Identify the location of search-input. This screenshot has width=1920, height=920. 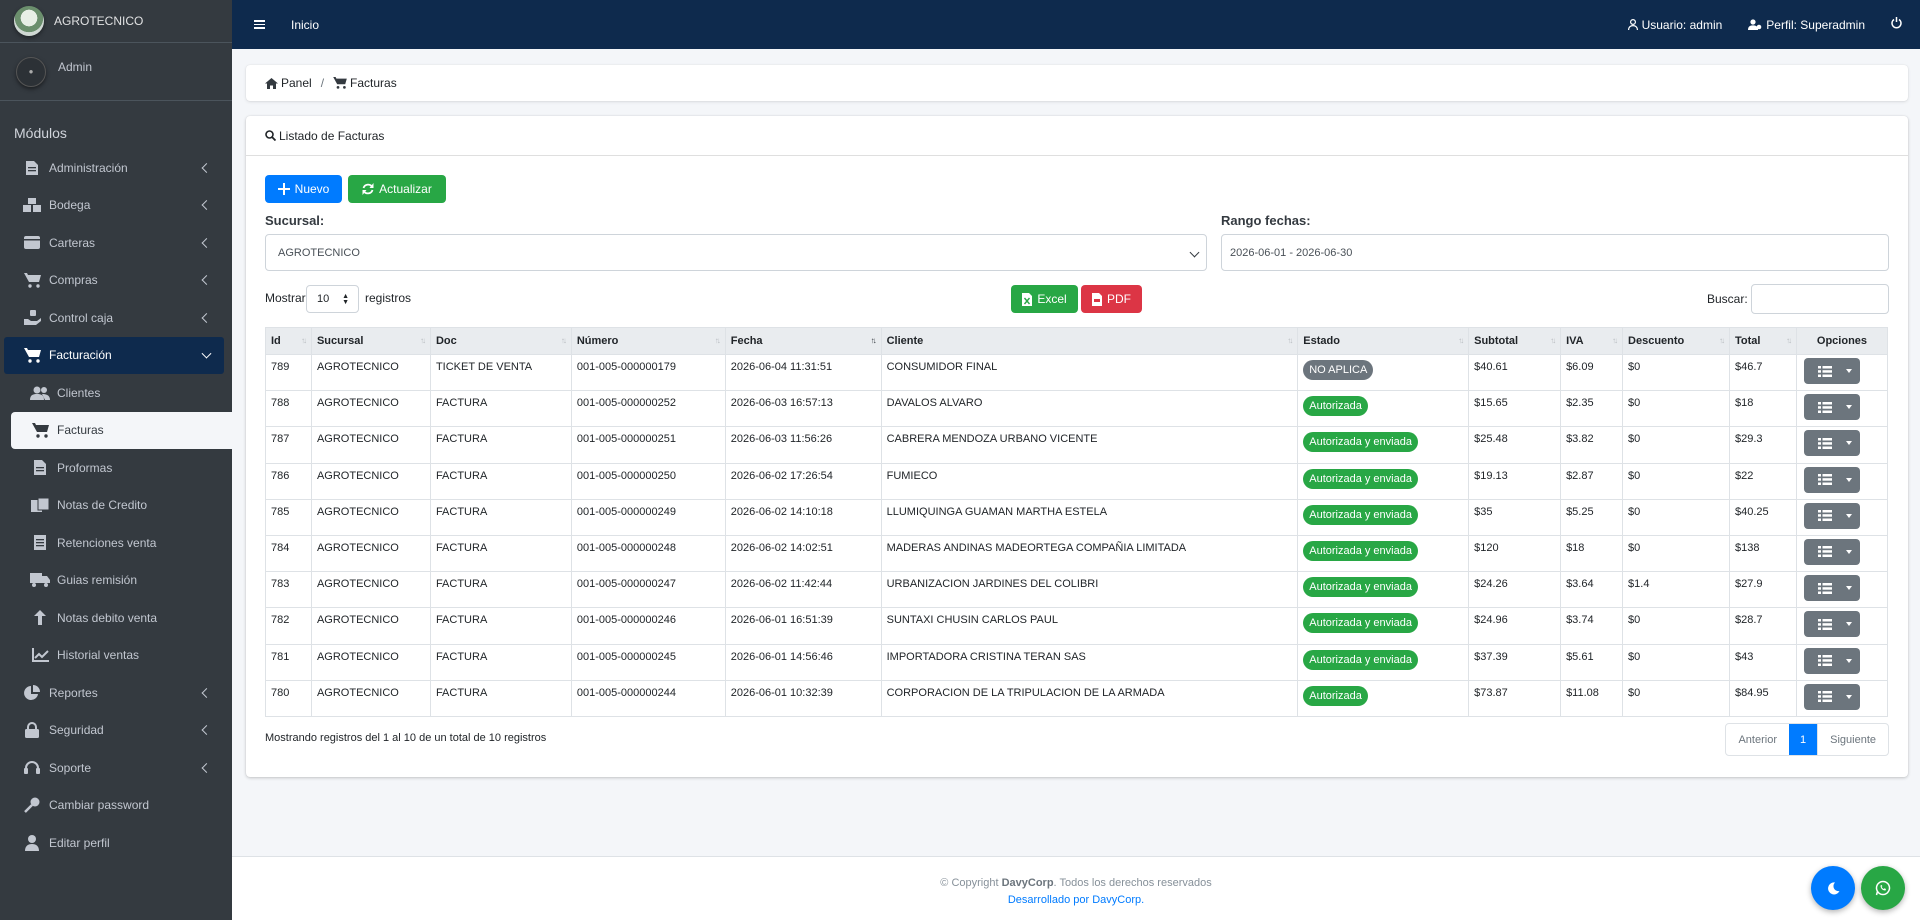
(1820, 299).